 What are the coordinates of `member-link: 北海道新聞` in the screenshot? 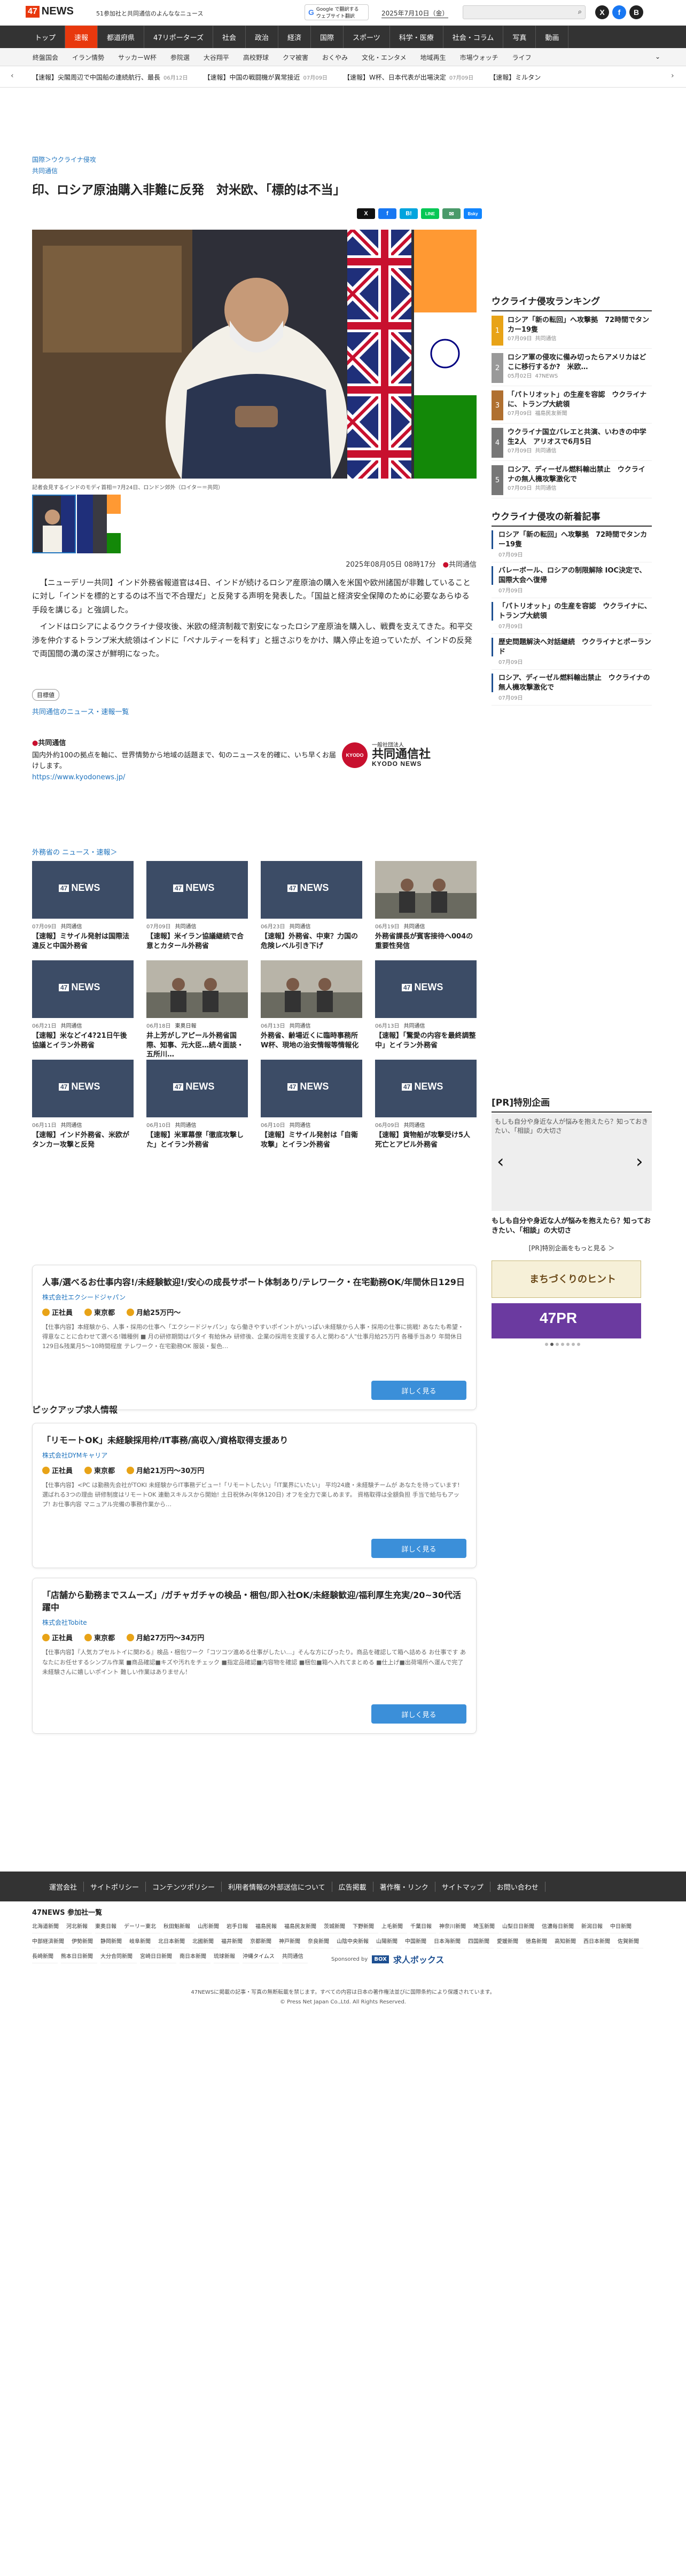 It's located at (47, 1926).